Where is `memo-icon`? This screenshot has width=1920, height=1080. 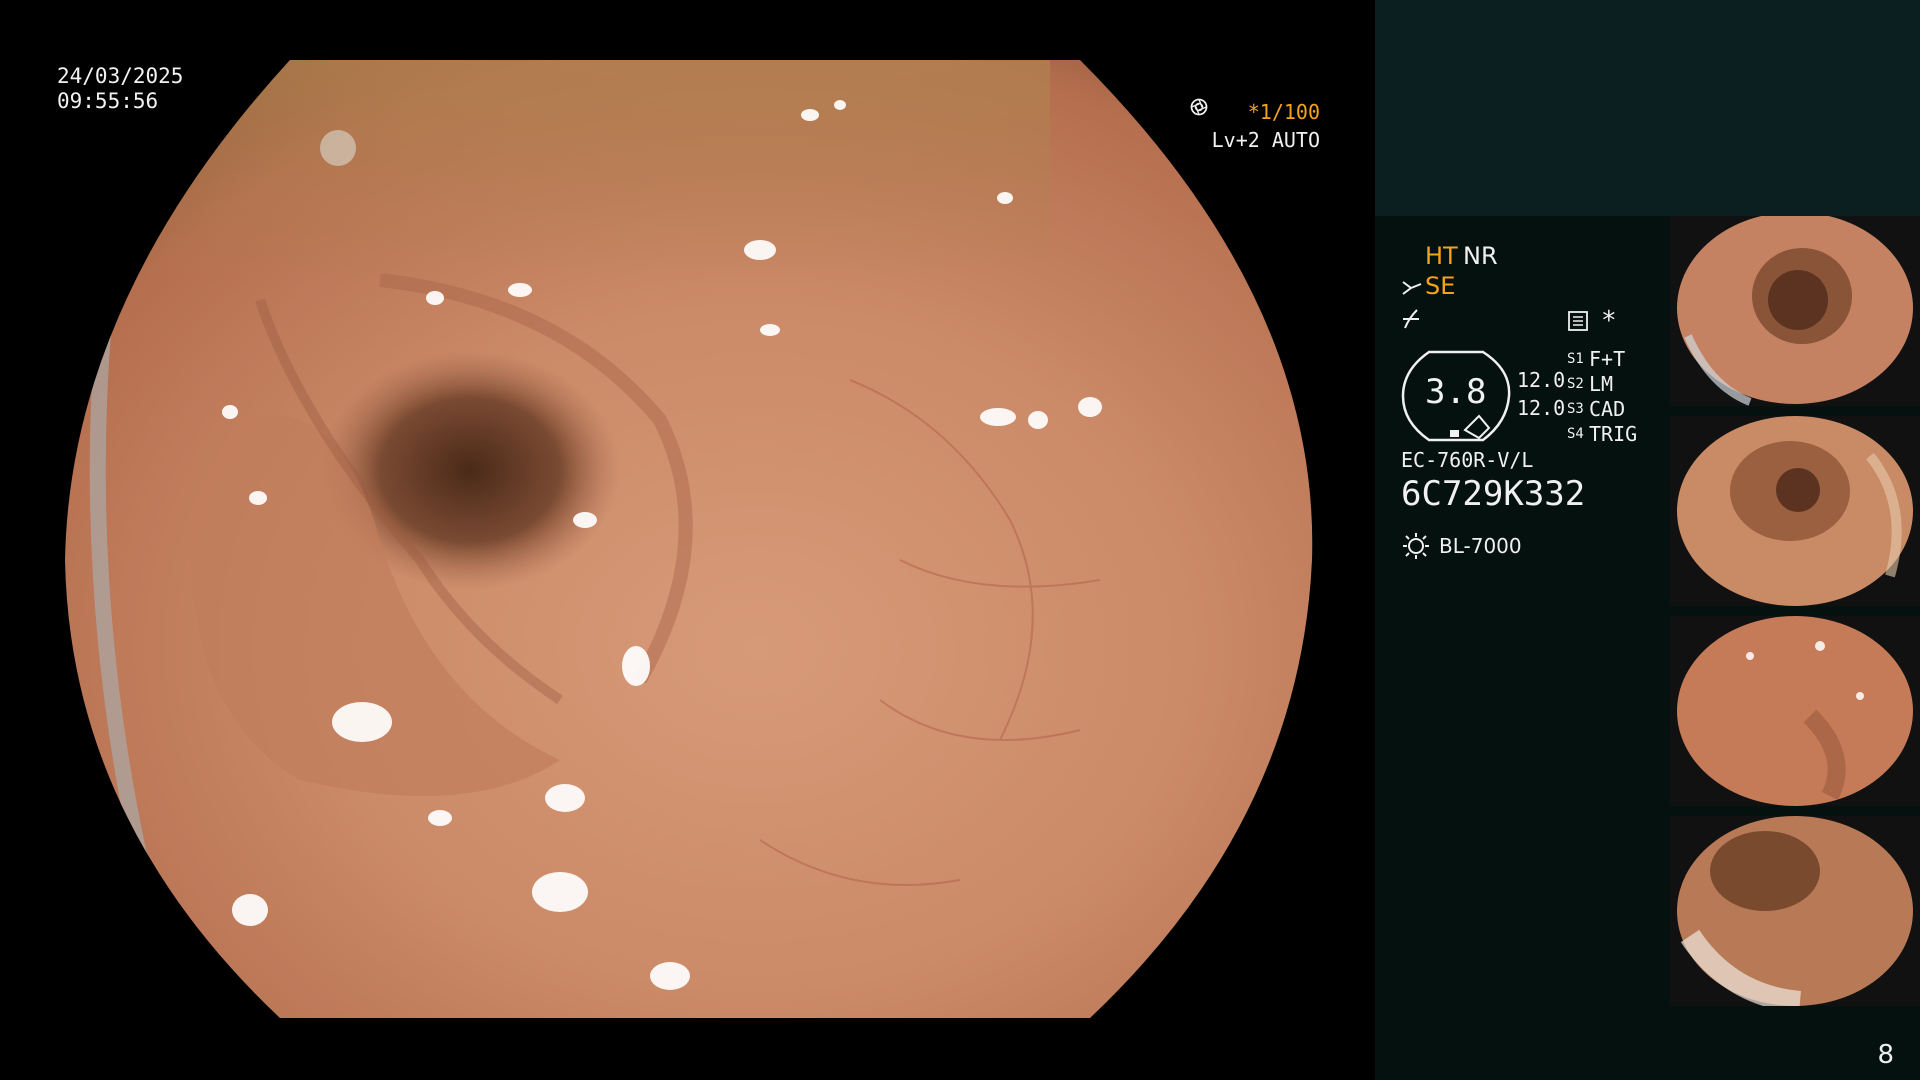 memo-icon is located at coordinates (1578, 321).